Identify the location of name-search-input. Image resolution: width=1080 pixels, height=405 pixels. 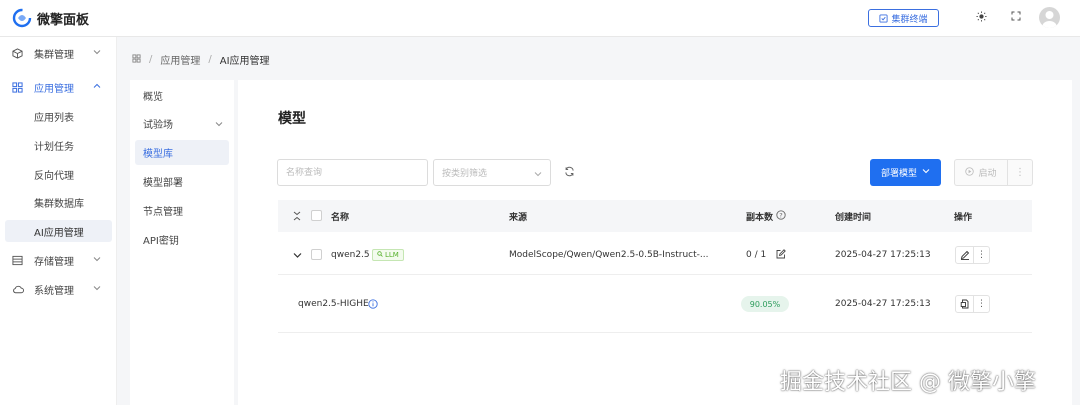
(352, 172).